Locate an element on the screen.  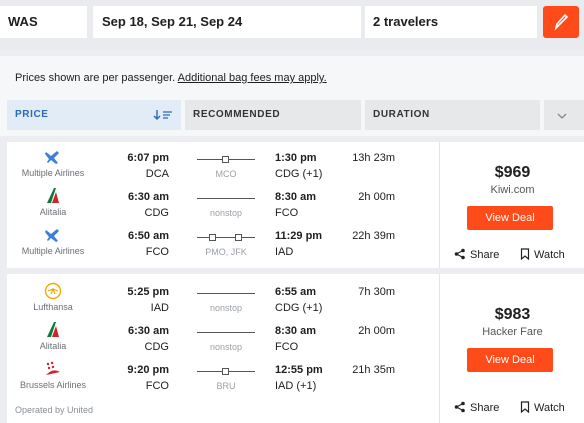
flight-duration: 13h 23m is located at coordinates (373, 158).